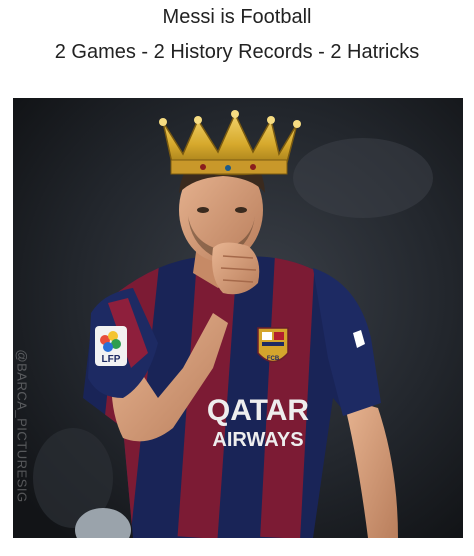  What do you see at coordinates (111, 346) in the screenshot?
I see `lfp-sleeve-badge: LFP` at bounding box center [111, 346].